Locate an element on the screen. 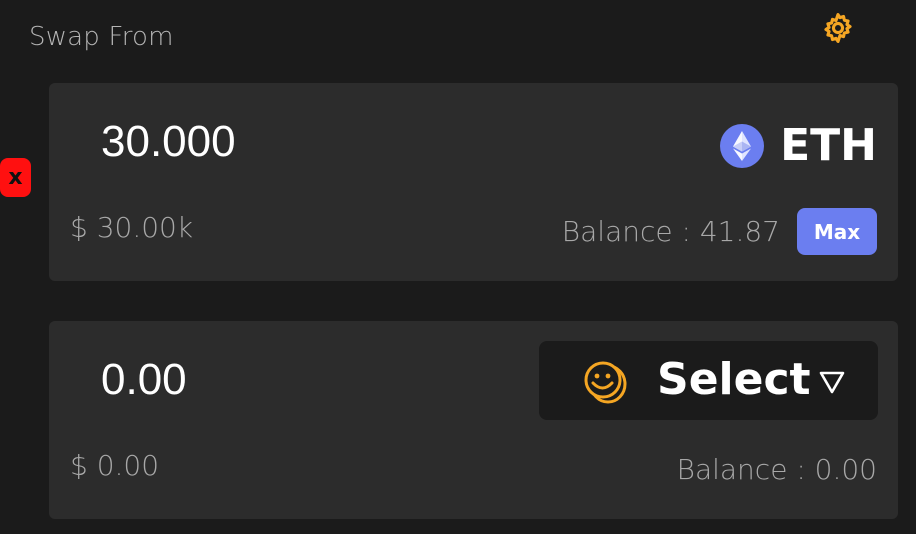 This screenshot has height=534, width=916. select-token-label: Select is located at coordinates (734, 379).